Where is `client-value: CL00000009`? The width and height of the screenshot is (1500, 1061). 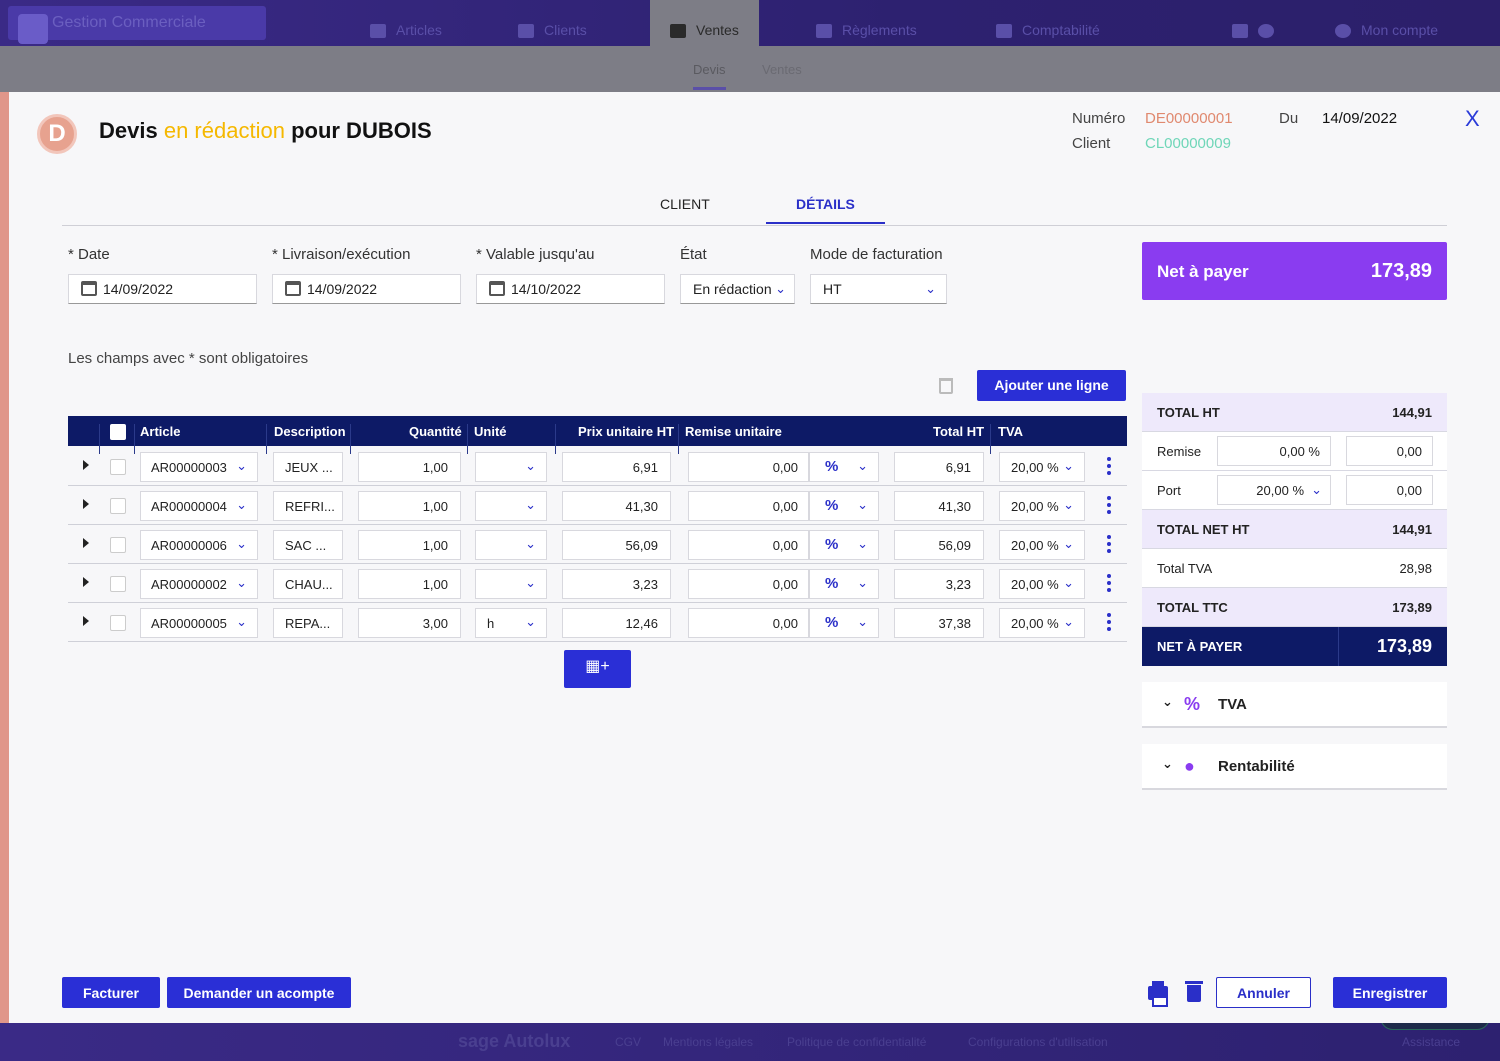 client-value: CL00000009 is located at coordinates (1188, 143).